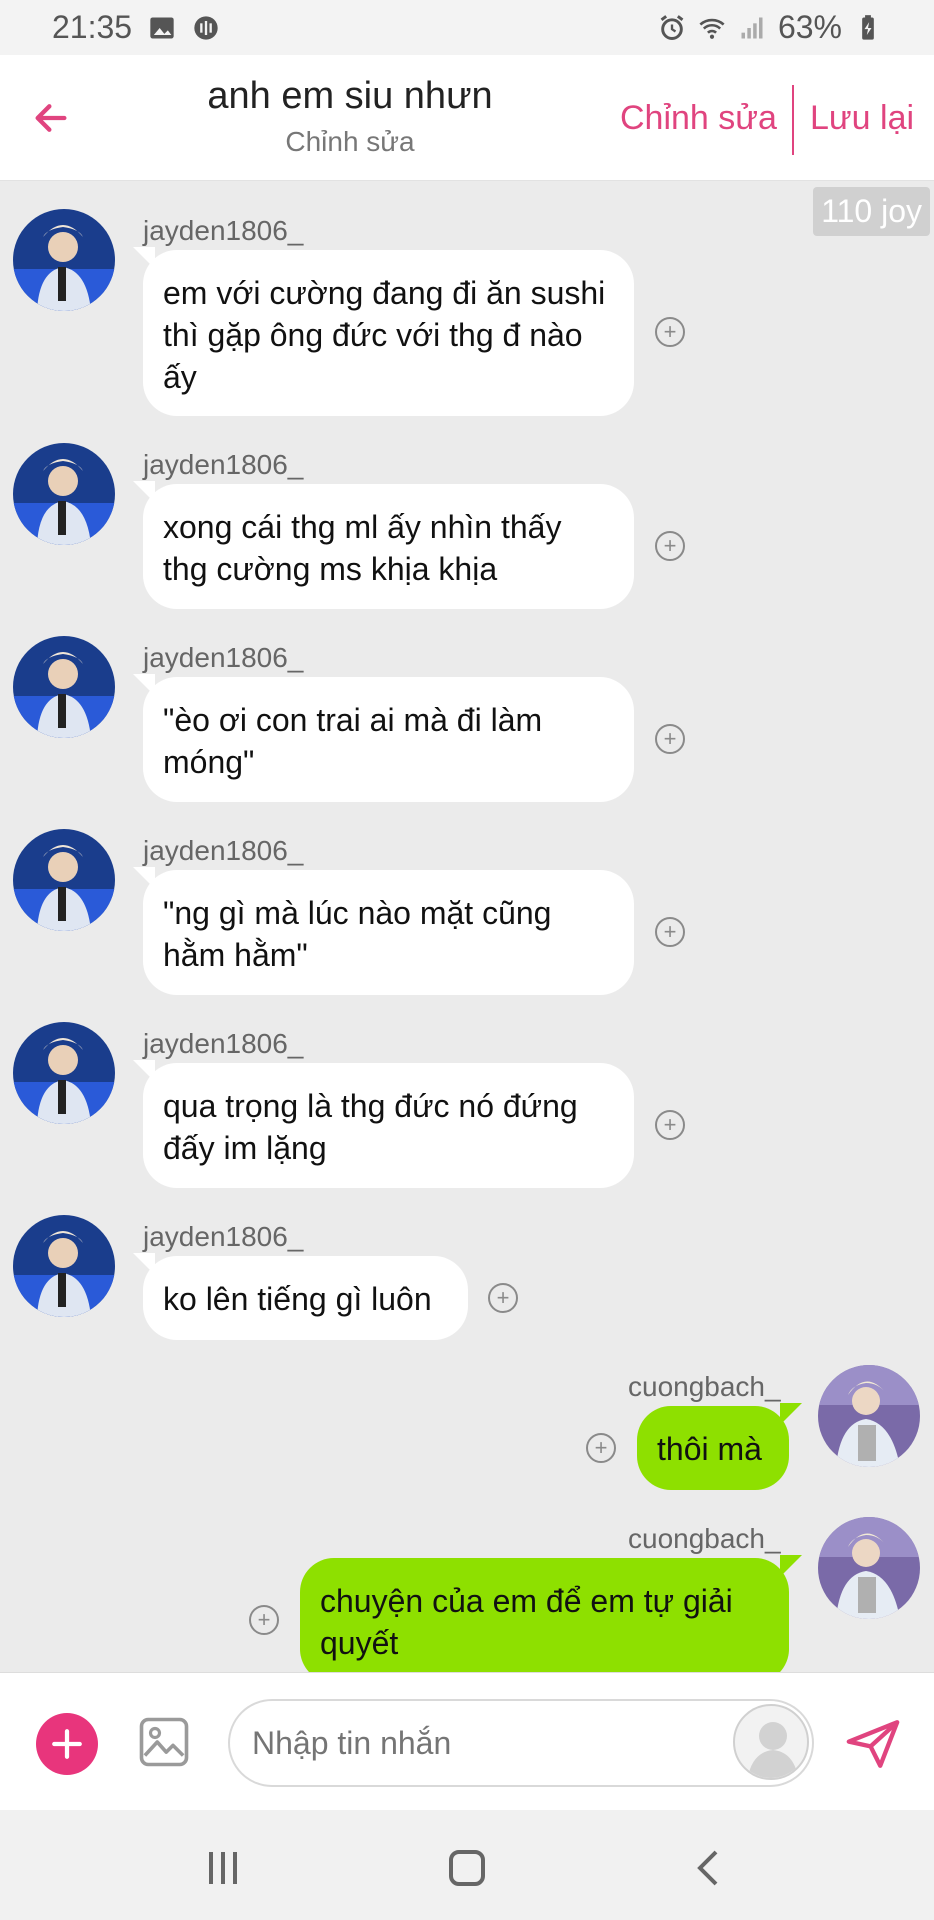  What do you see at coordinates (862, 118) in the screenshot?
I see `save-button: Lưu lại` at bounding box center [862, 118].